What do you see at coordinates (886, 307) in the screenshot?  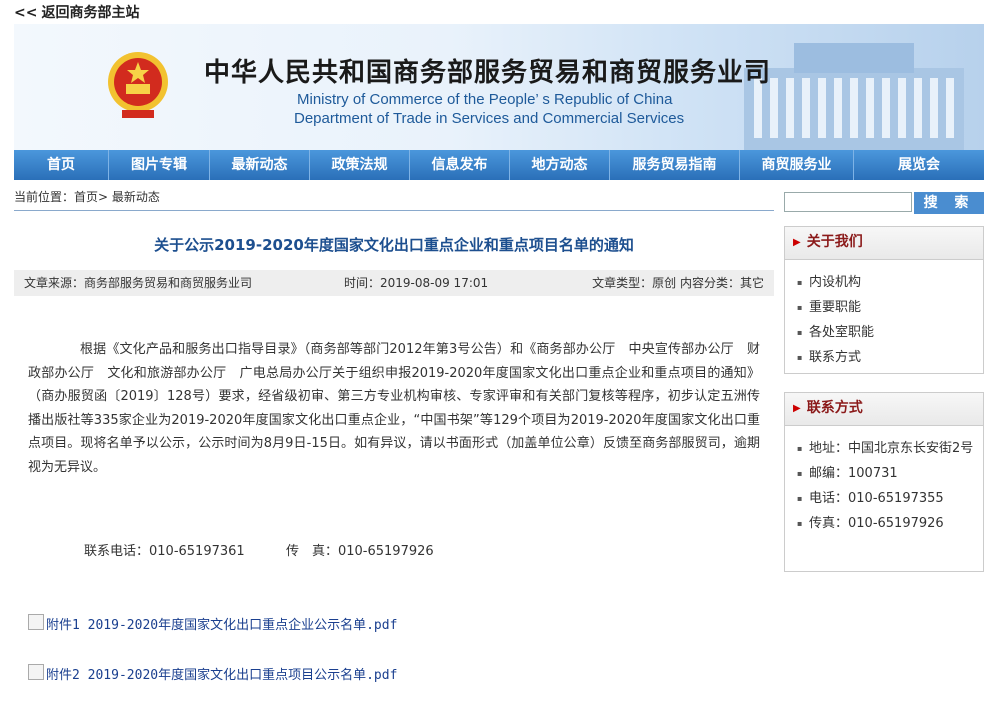 I see `sidebar-item-functions: 重要职能` at bounding box center [886, 307].